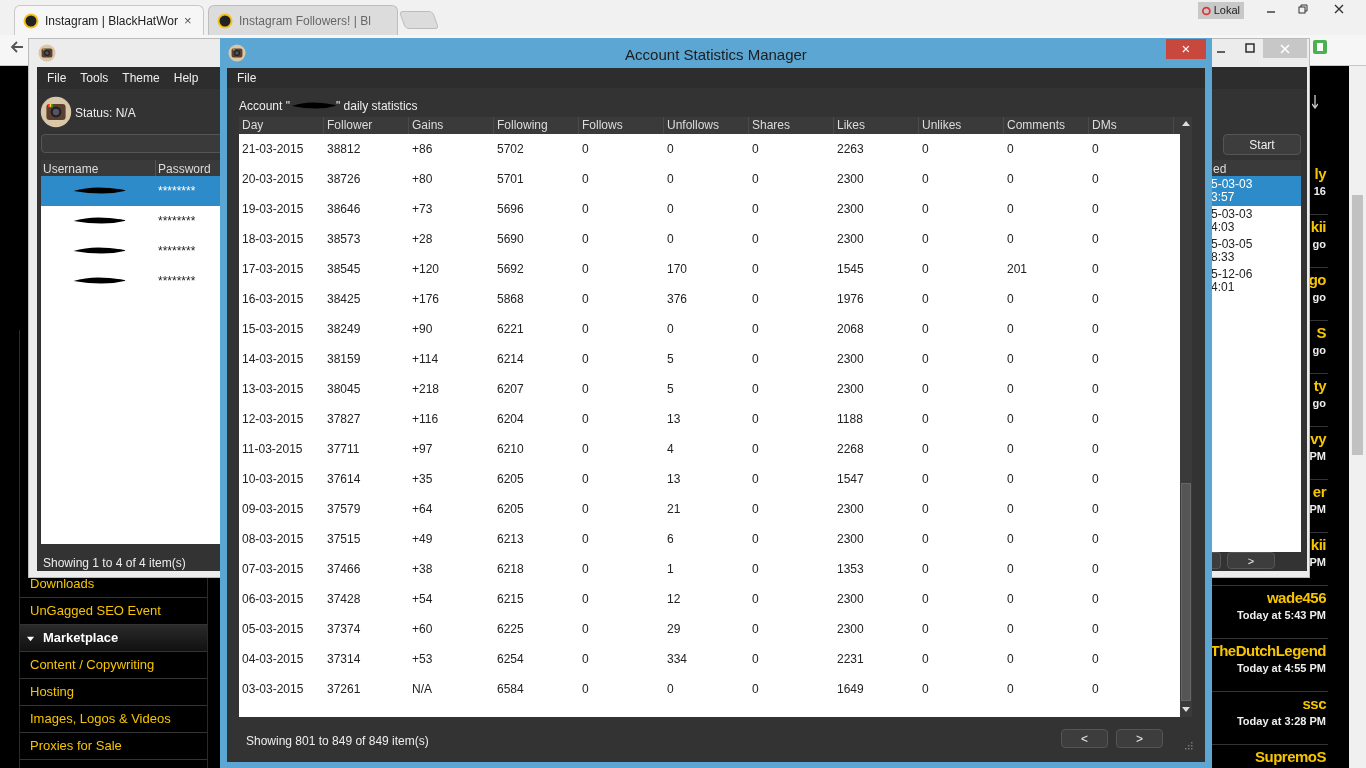  Describe the element at coordinates (109, 20) in the screenshot. I see `browser-tab: Instagram | BlackHatWor ×` at that location.